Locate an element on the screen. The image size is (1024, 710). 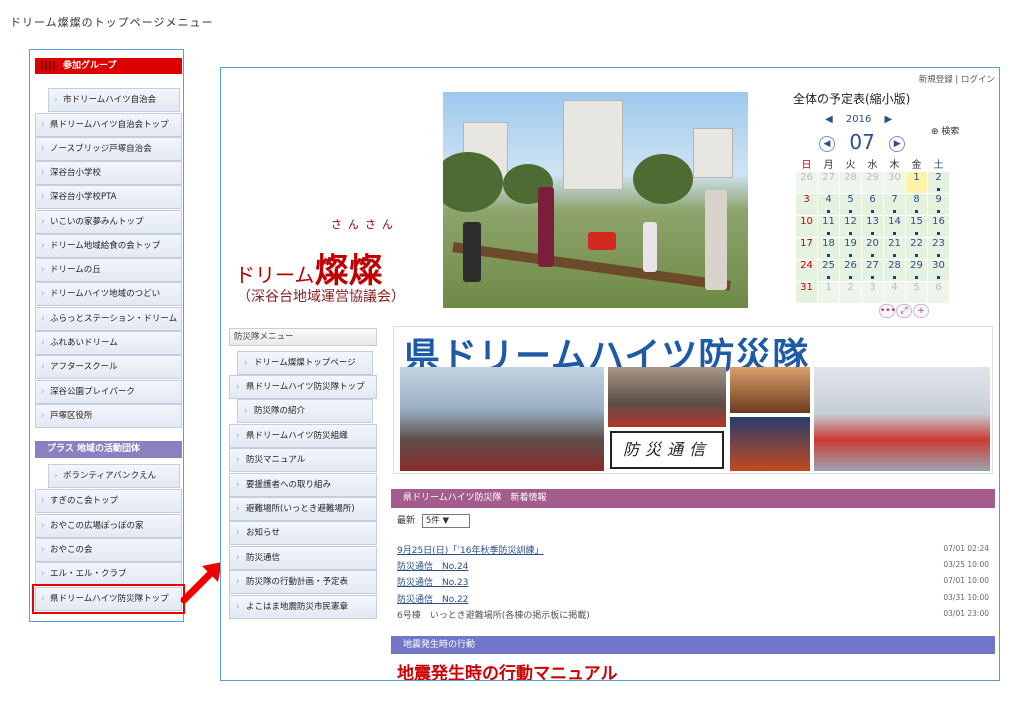
sub-menu-item: 避難場所(いっとき避難場所) is located at coordinates (303, 509).